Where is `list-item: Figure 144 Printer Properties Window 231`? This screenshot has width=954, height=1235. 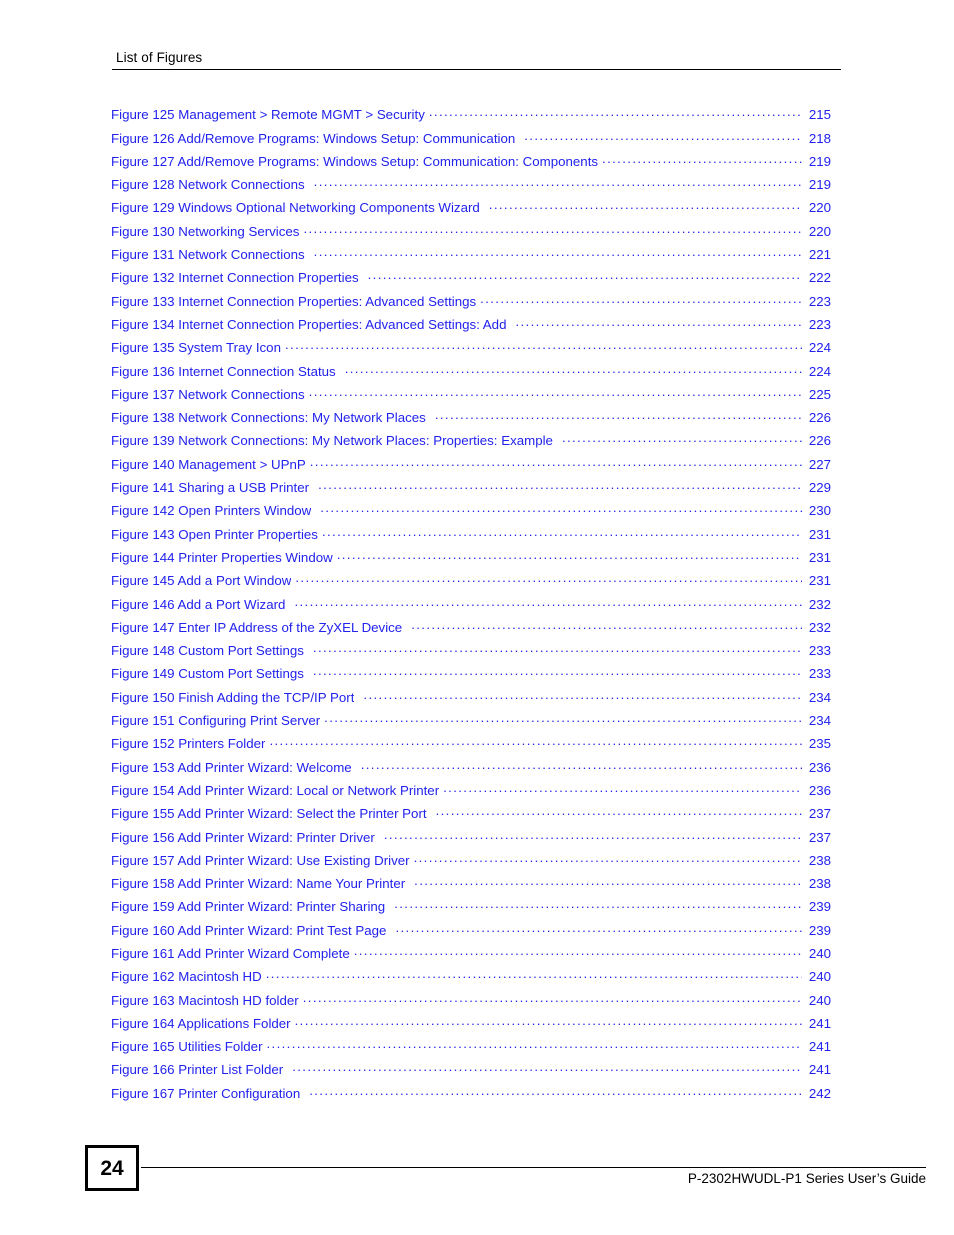 list-item: Figure 144 Printer Properties Window 231 is located at coordinates (471, 560).